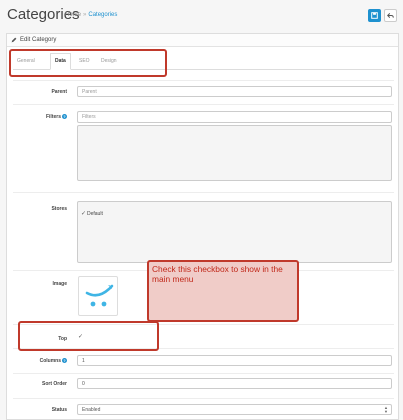 The height and width of the screenshot is (420, 403). I want to click on back-button, so click(390, 15).